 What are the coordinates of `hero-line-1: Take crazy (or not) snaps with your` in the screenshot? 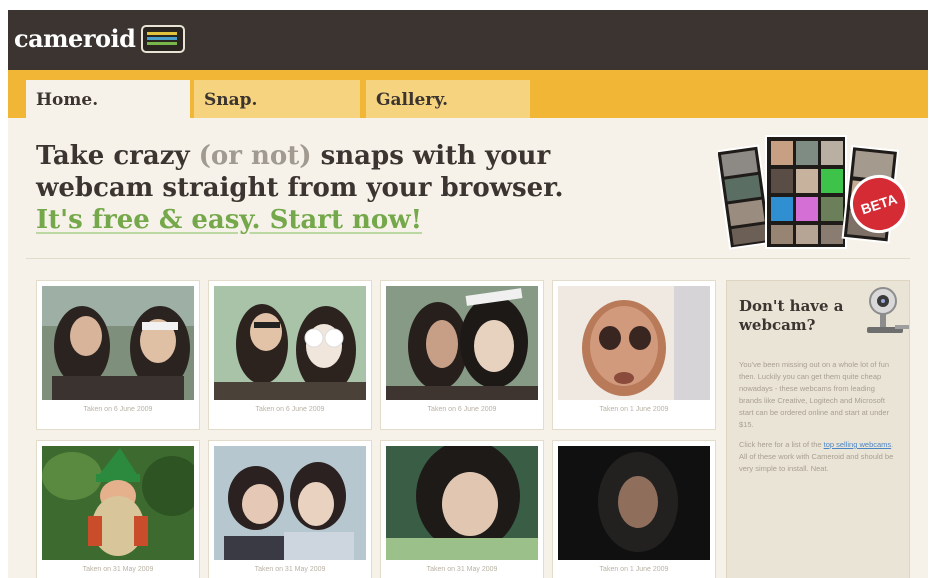 It's located at (376, 156).